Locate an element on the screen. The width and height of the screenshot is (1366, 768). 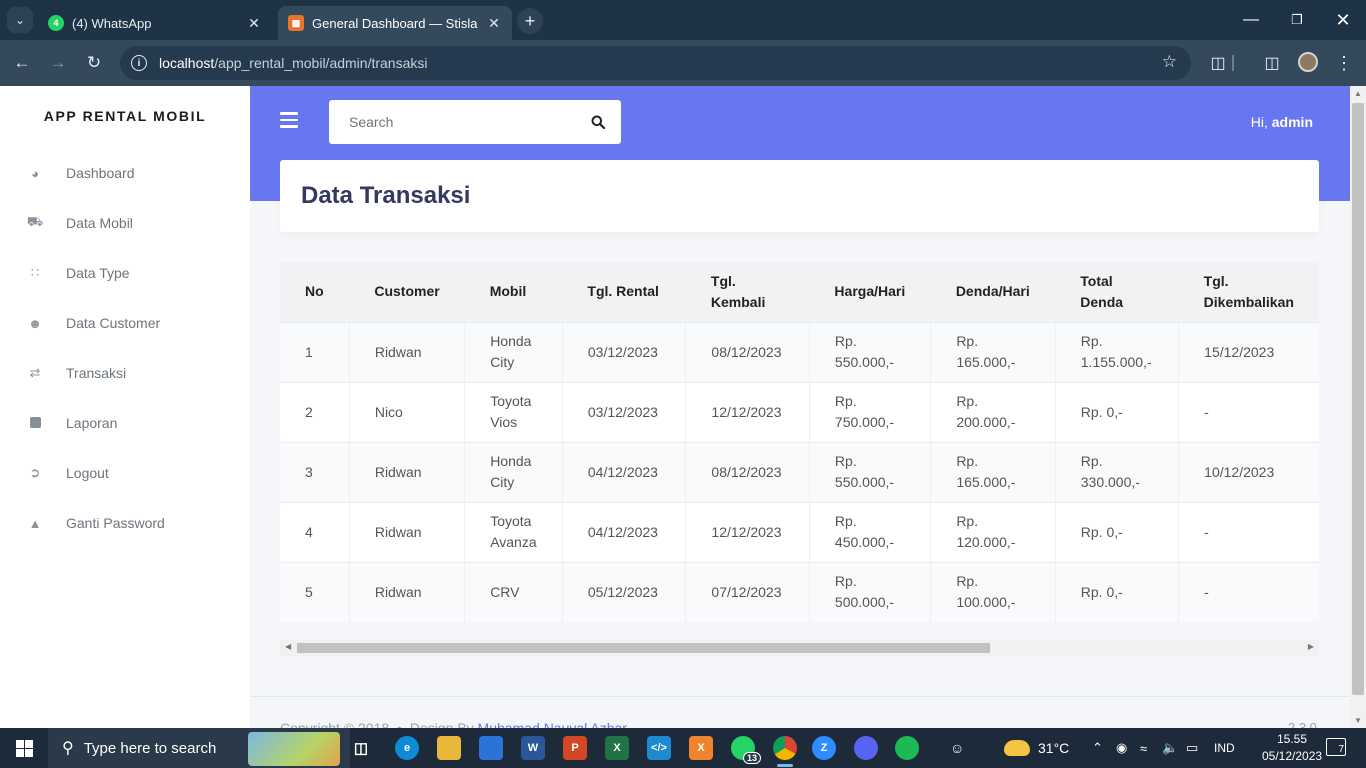
back-arrow-icon: ← is located at coordinates (22, 63).